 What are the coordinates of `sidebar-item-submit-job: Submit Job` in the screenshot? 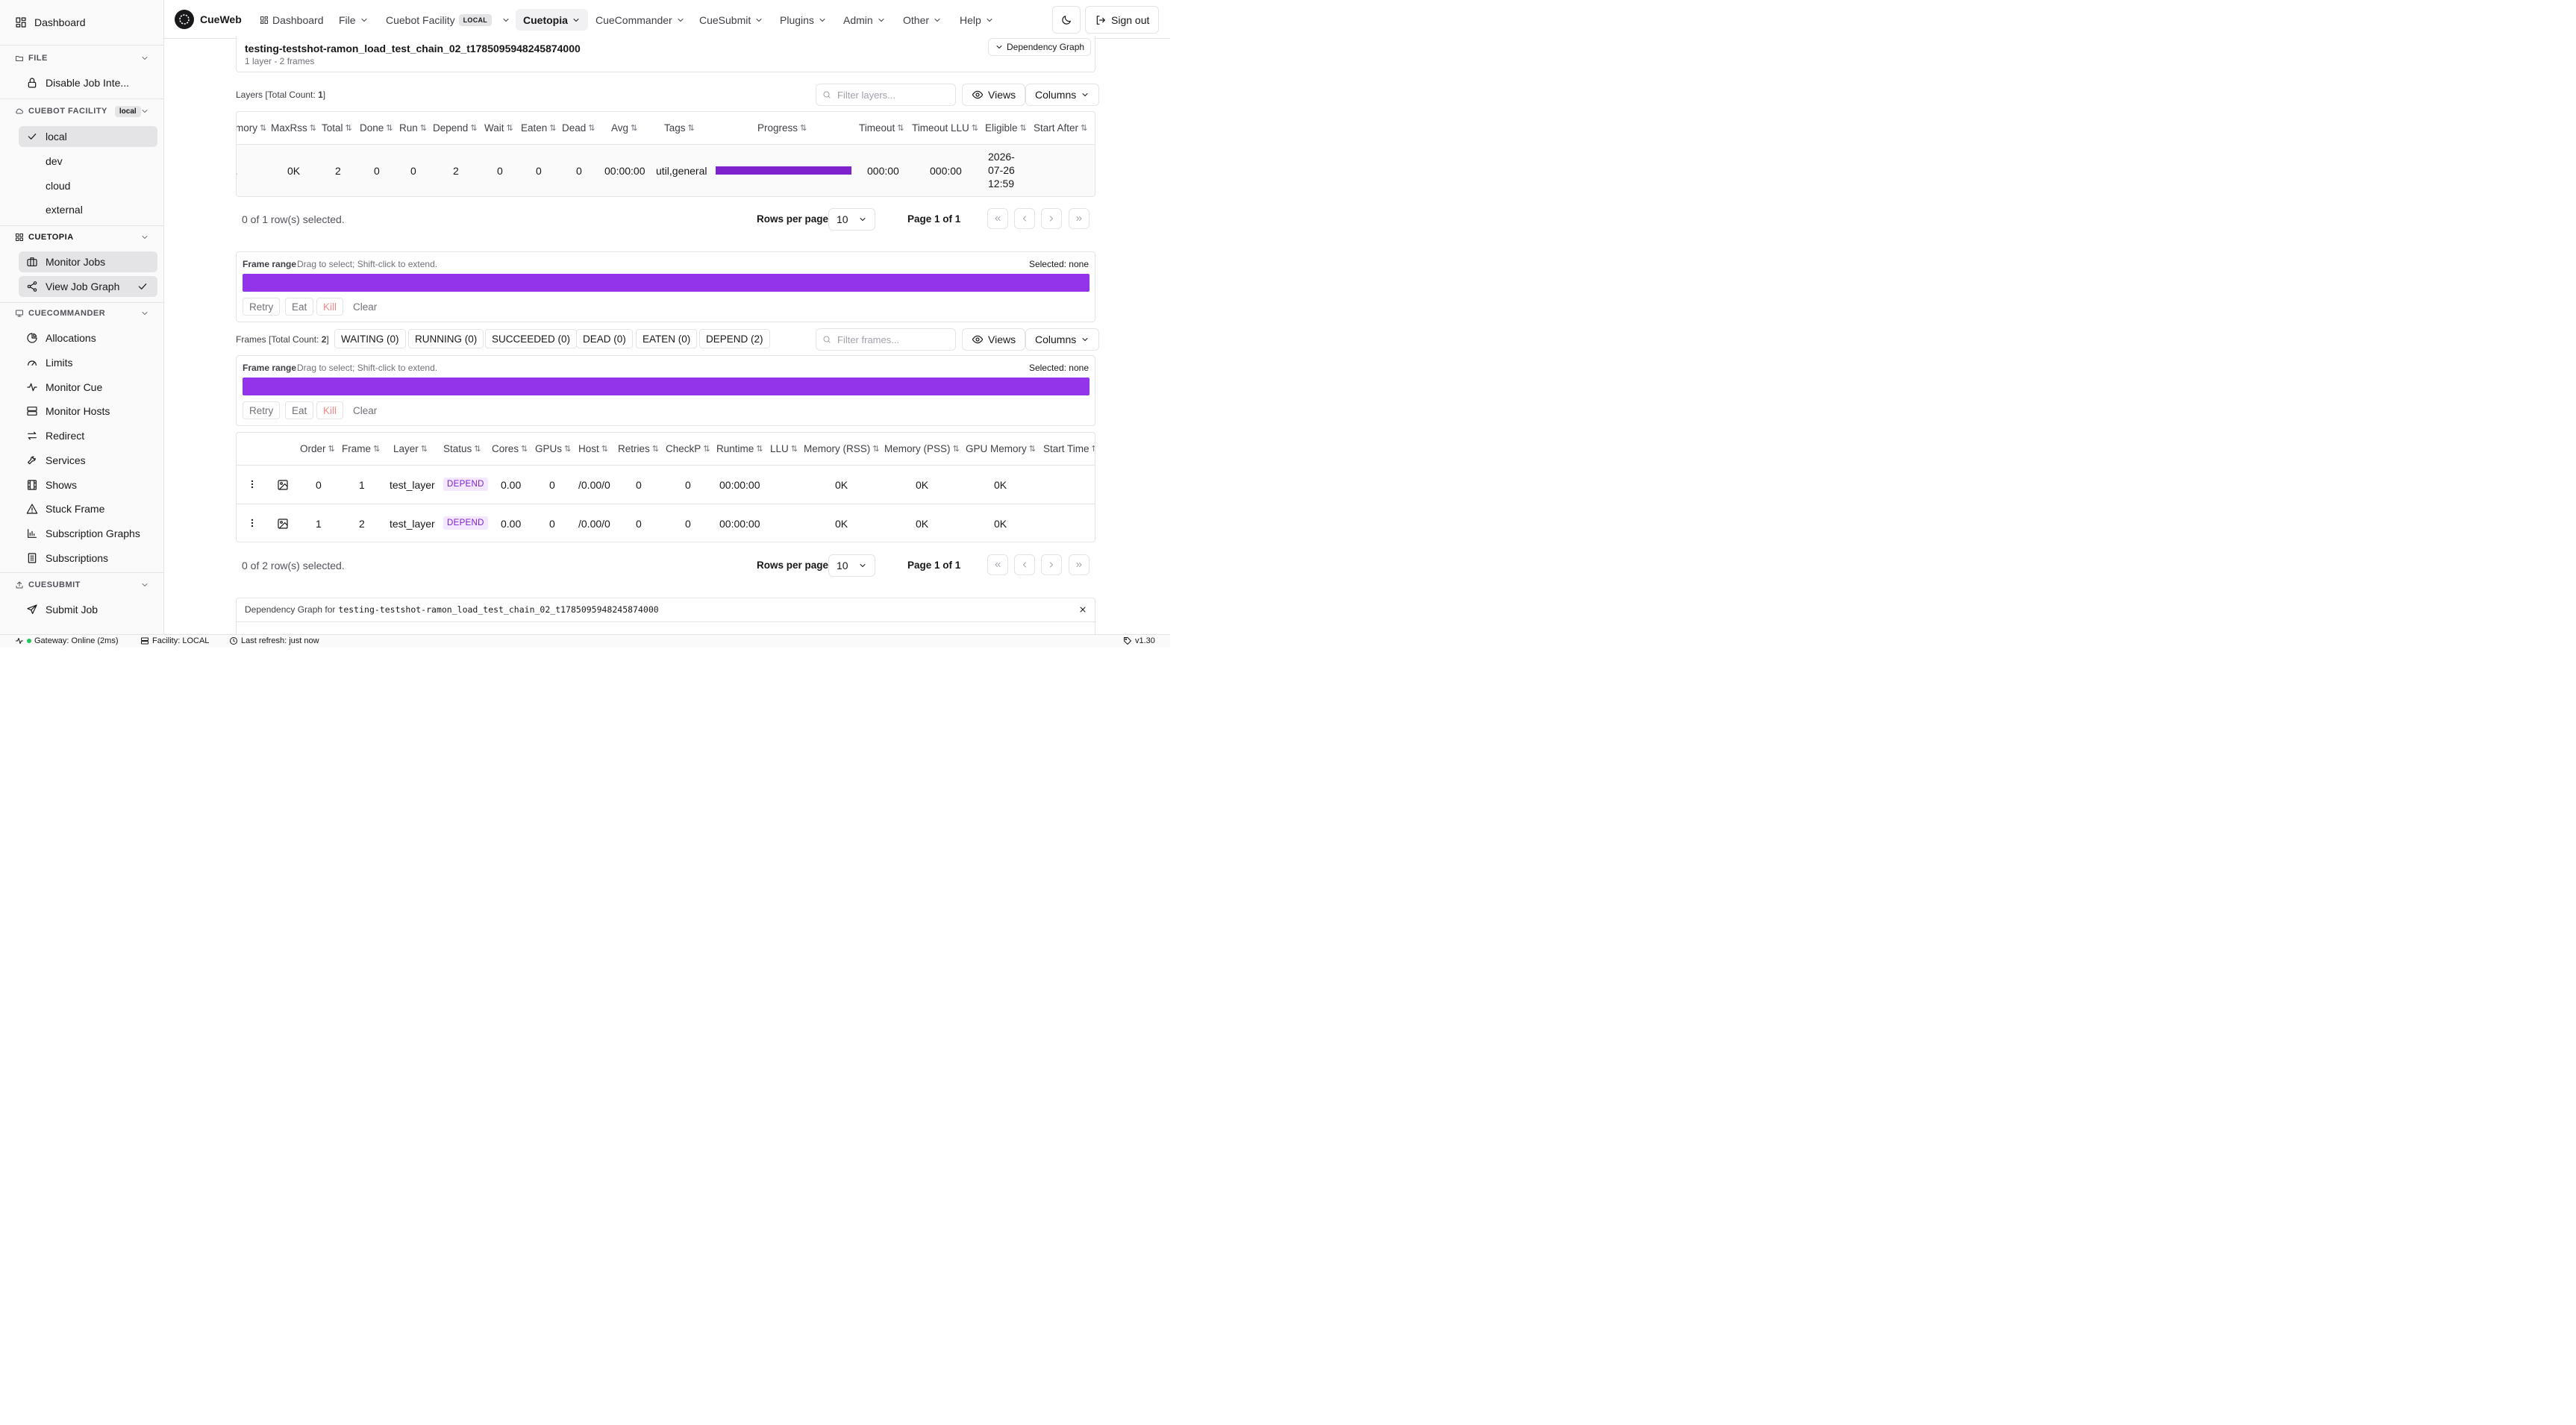 It's located at (88, 609).